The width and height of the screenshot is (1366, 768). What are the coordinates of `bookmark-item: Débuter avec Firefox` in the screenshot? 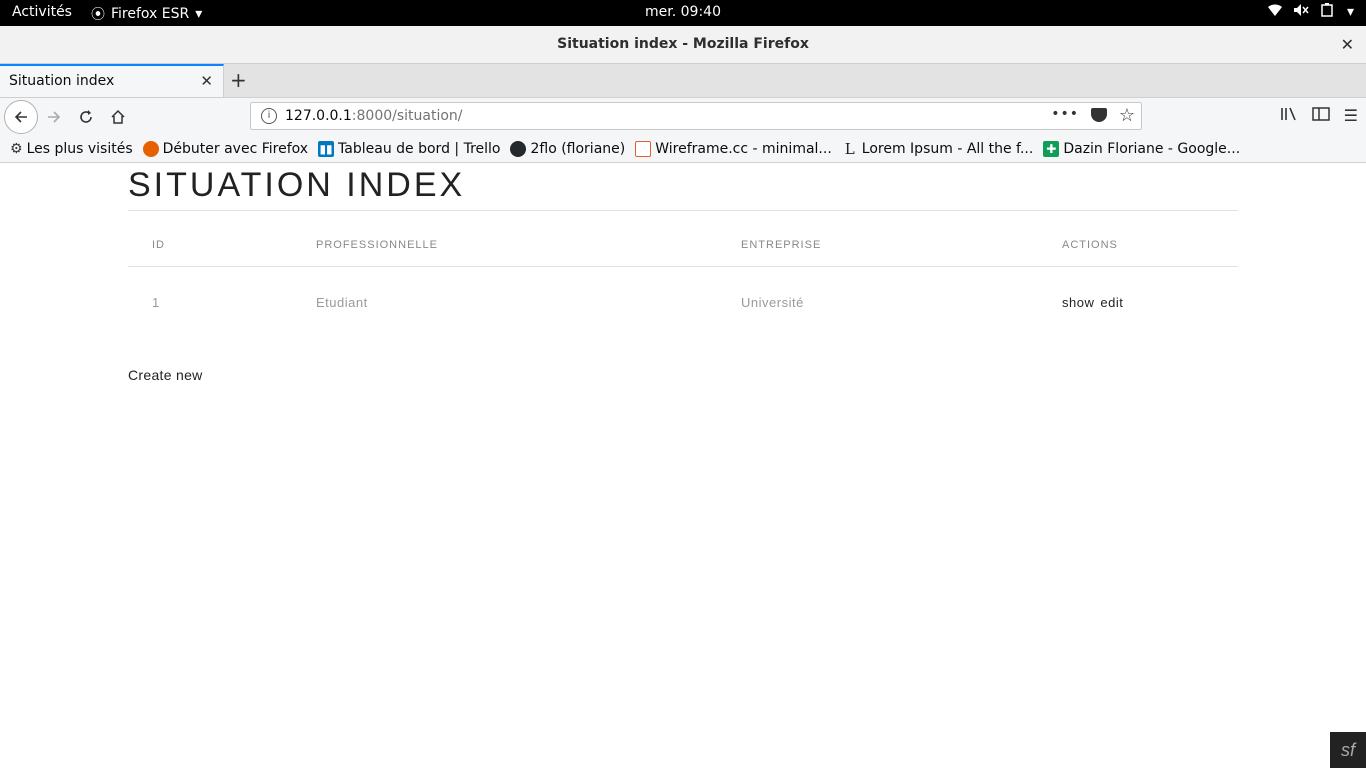 It's located at (225, 149).